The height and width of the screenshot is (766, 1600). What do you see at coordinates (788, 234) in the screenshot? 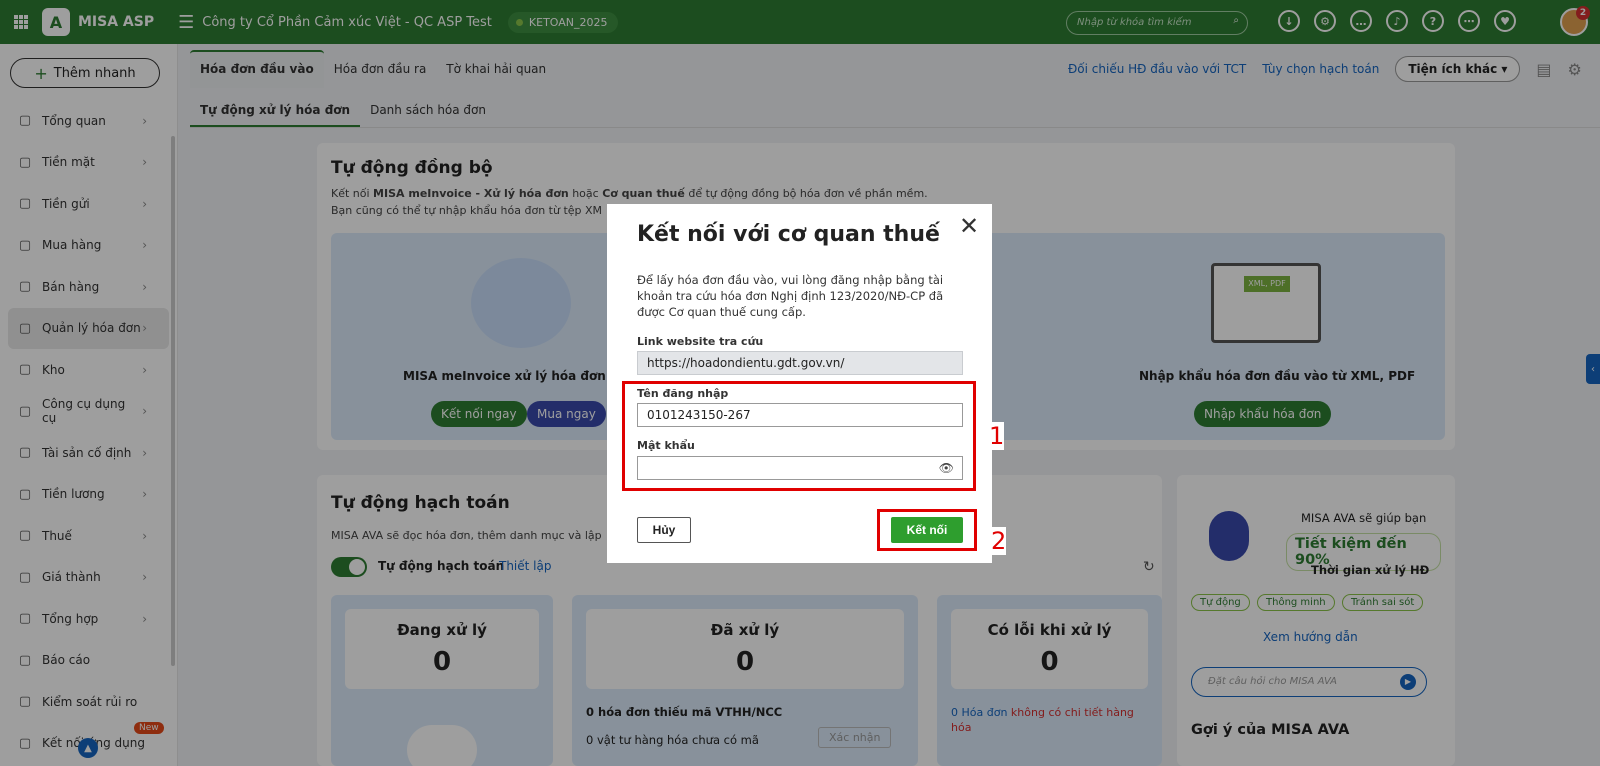
I see `dialog-title: Kết nối với cơ quan thuế` at bounding box center [788, 234].